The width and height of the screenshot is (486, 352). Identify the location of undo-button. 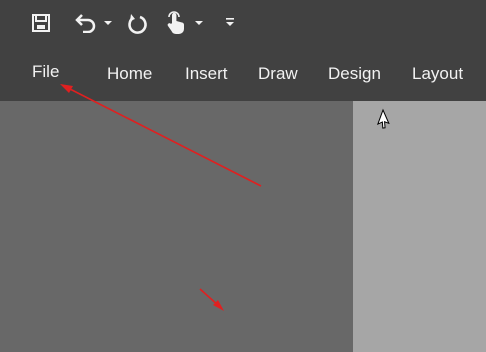
(85, 23).